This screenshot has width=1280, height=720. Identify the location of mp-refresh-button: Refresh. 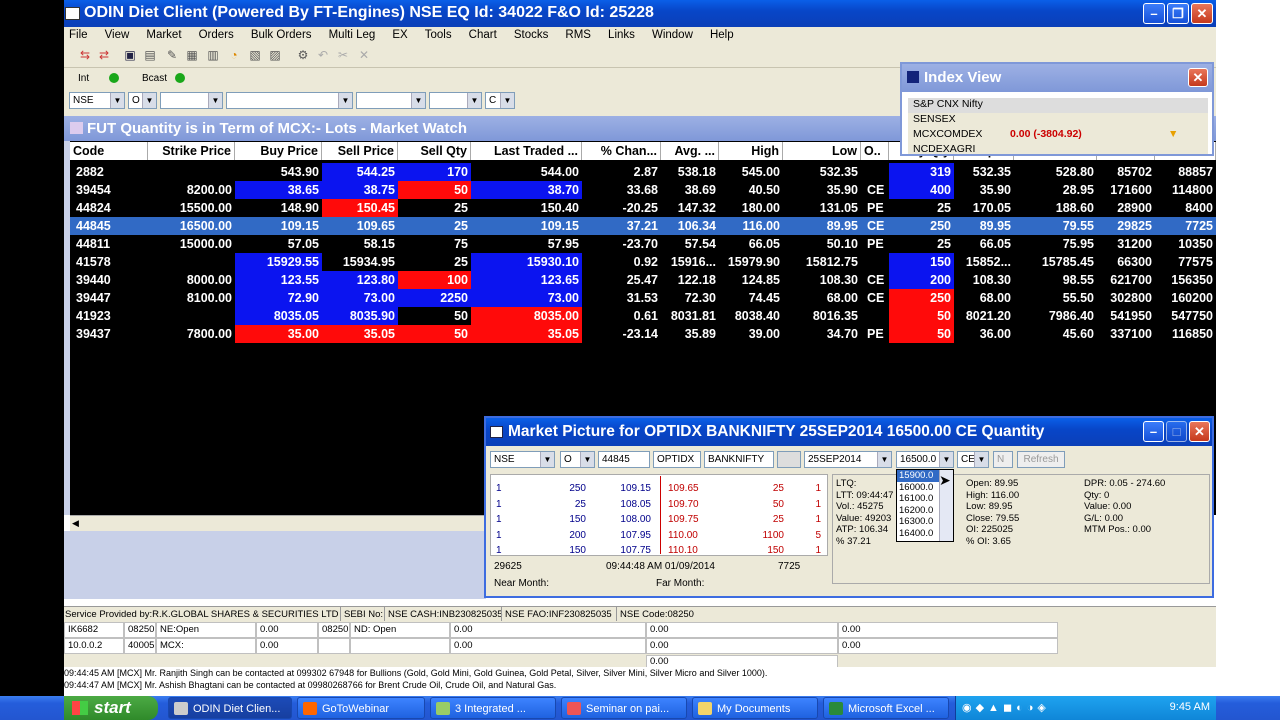
(1041, 459).